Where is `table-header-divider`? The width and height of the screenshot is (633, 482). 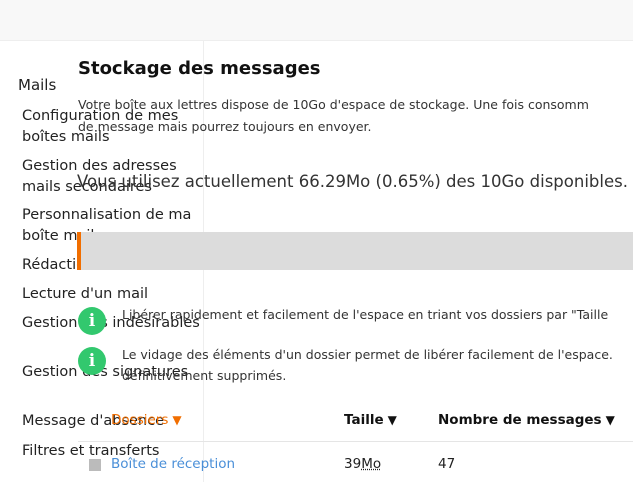 table-header-divider is located at coordinates (355, 441).